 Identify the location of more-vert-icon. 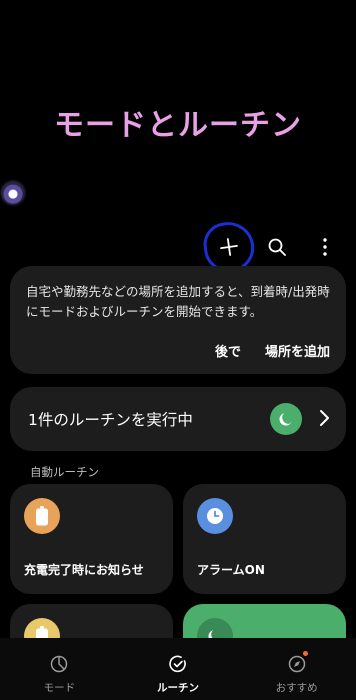
(325, 247).